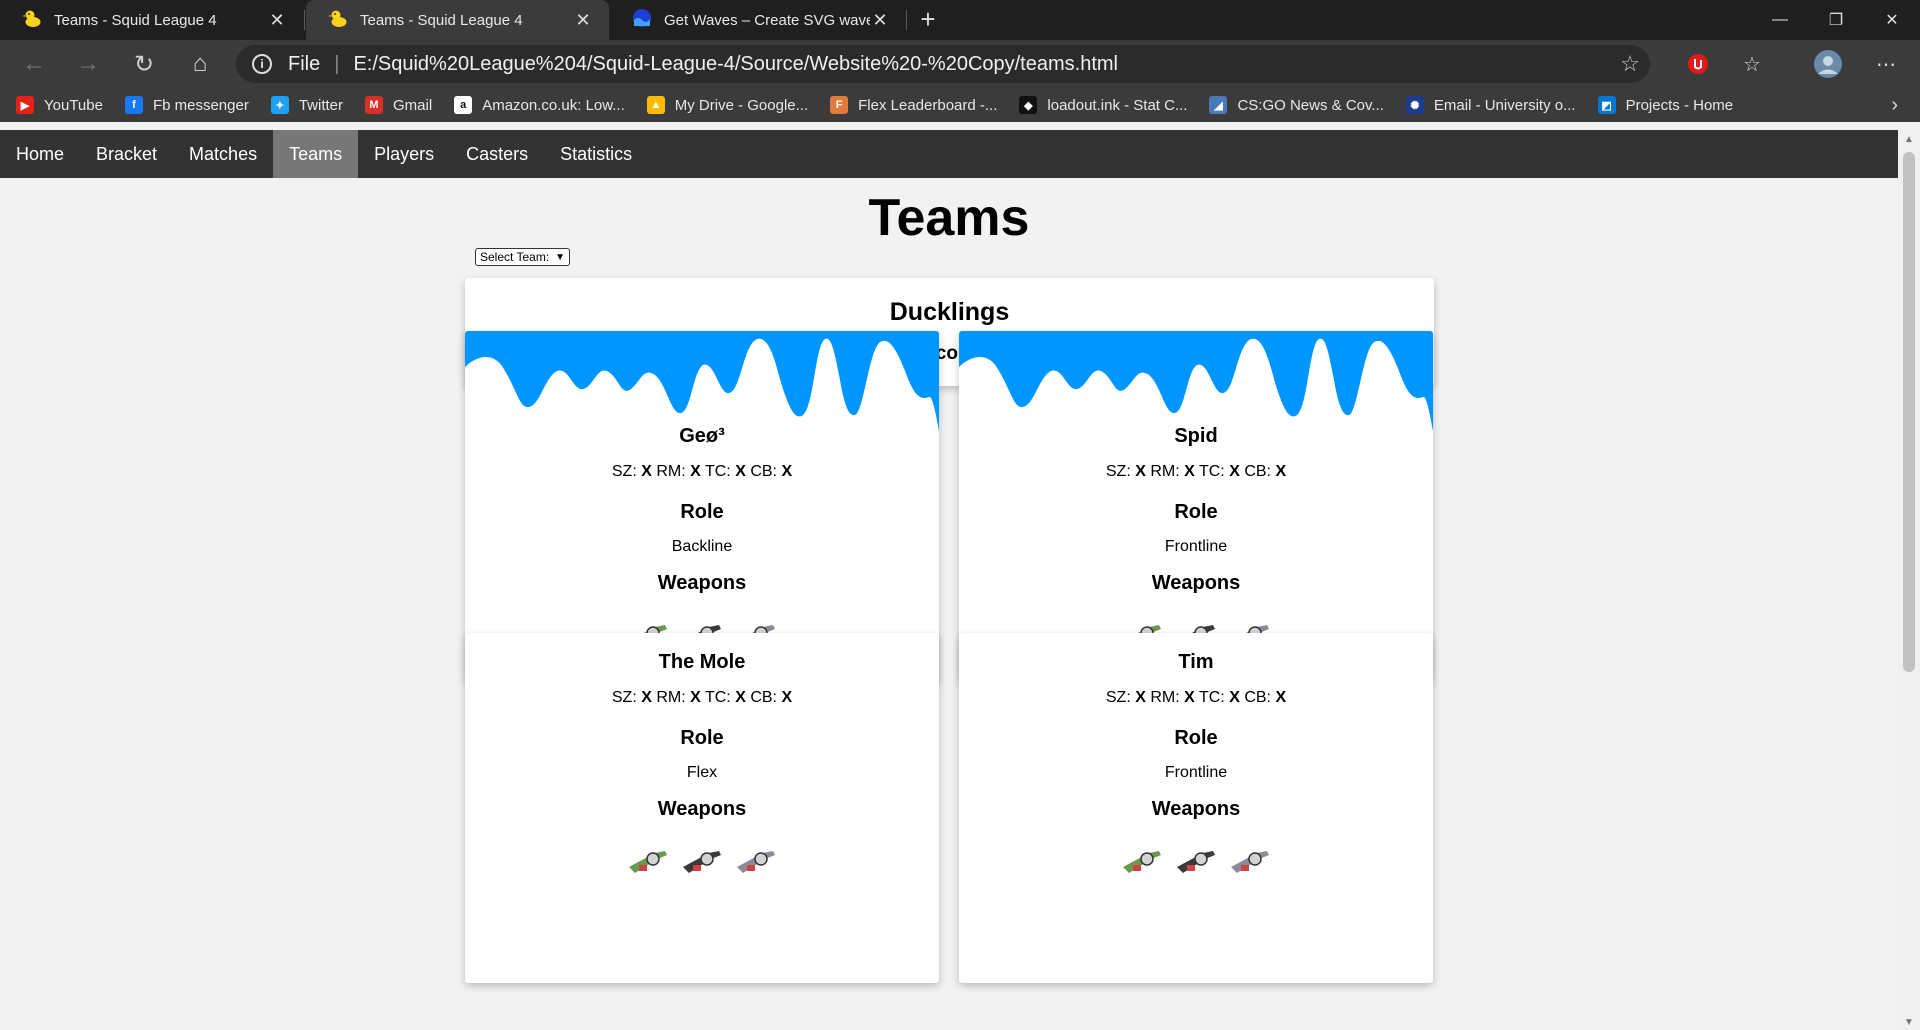  What do you see at coordinates (126, 154) in the screenshot?
I see `nav-bracket: Bracket` at bounding box center [126, 154].